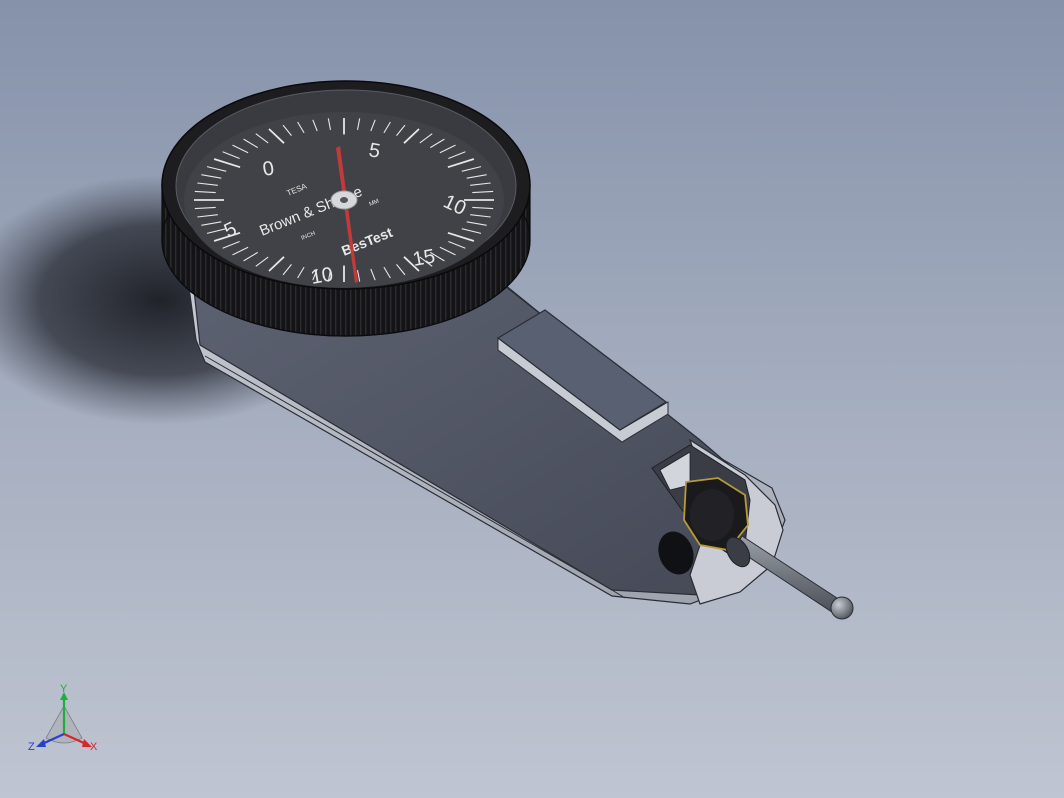 This screenshot has width=1064, height=798. Describe the element at coordinates (94, 747) in the screenshot. I see `triad-x-label: X` at that location.